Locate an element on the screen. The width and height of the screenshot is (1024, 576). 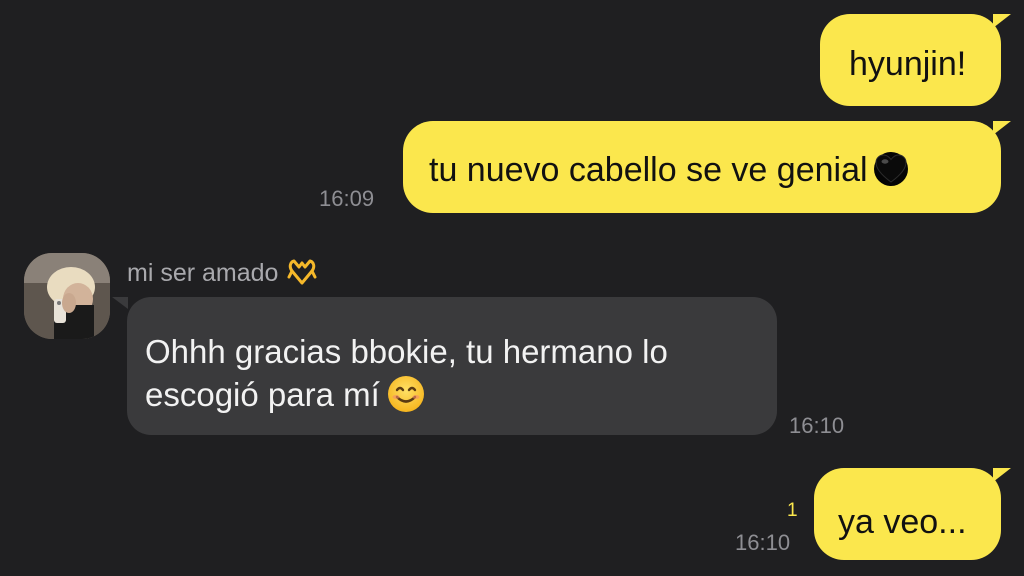
message-text: tu nuevo cabello se ve genial is located at coordinates (648, 170).